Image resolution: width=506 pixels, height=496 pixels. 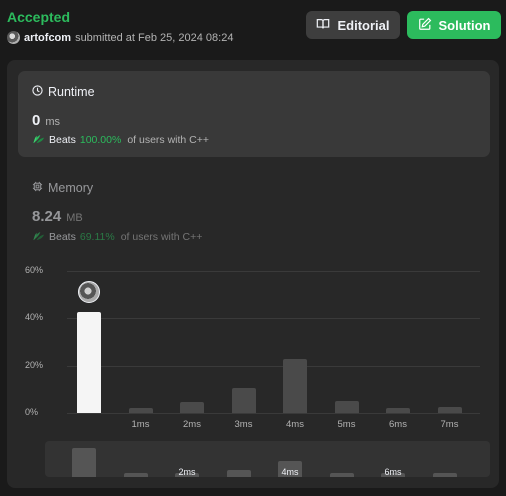 What do you see at coordinates (161, 237) in the screenshot?
I see `memory-beats-rest: of users with C++` at bounding box center [161, 237].